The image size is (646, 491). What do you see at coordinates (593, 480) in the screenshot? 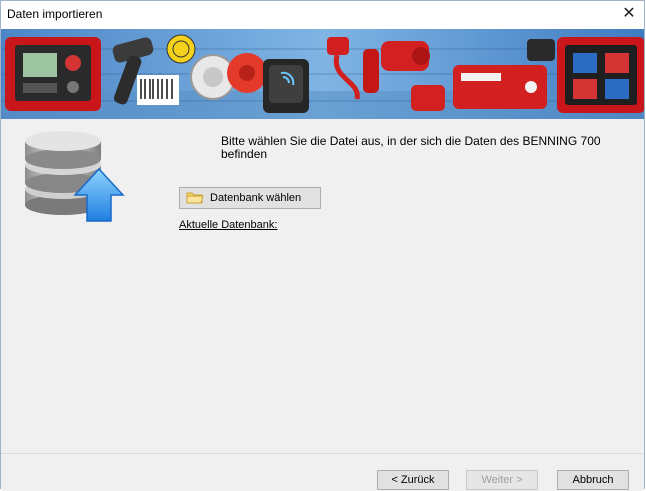
I see `cancel-button: Abbruch` at bounding box center [593, 480].